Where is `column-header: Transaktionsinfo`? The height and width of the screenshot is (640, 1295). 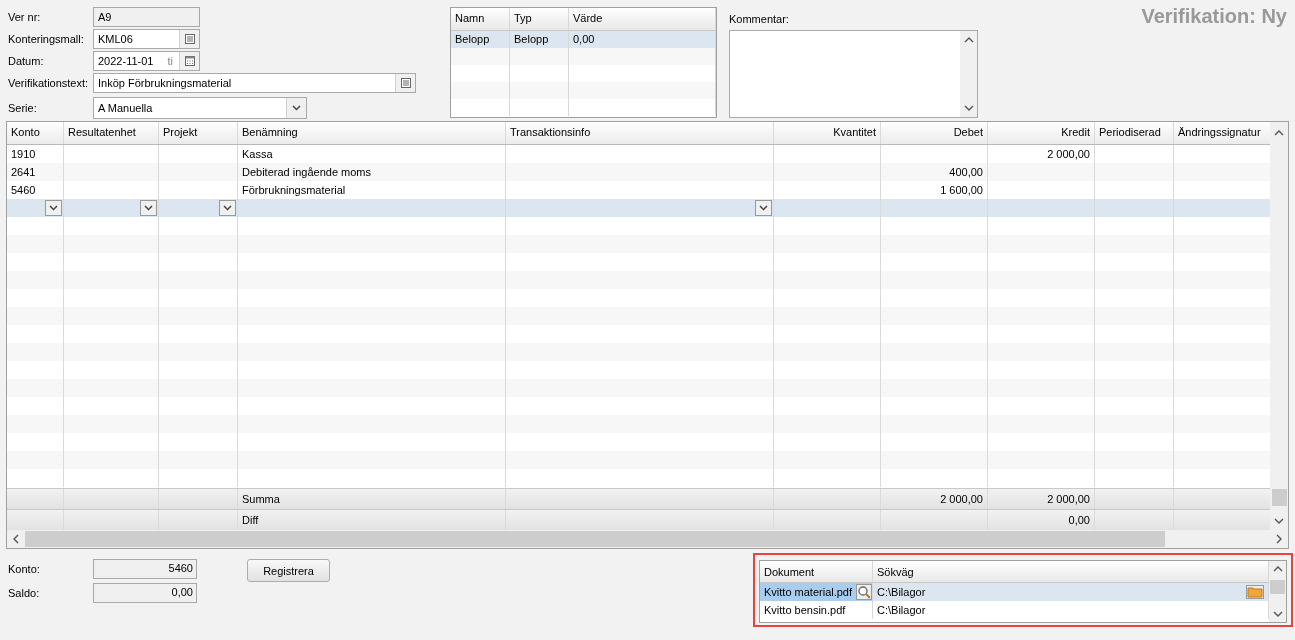 column-header: Transaktionsinfo is located at coordinates (640, 133).